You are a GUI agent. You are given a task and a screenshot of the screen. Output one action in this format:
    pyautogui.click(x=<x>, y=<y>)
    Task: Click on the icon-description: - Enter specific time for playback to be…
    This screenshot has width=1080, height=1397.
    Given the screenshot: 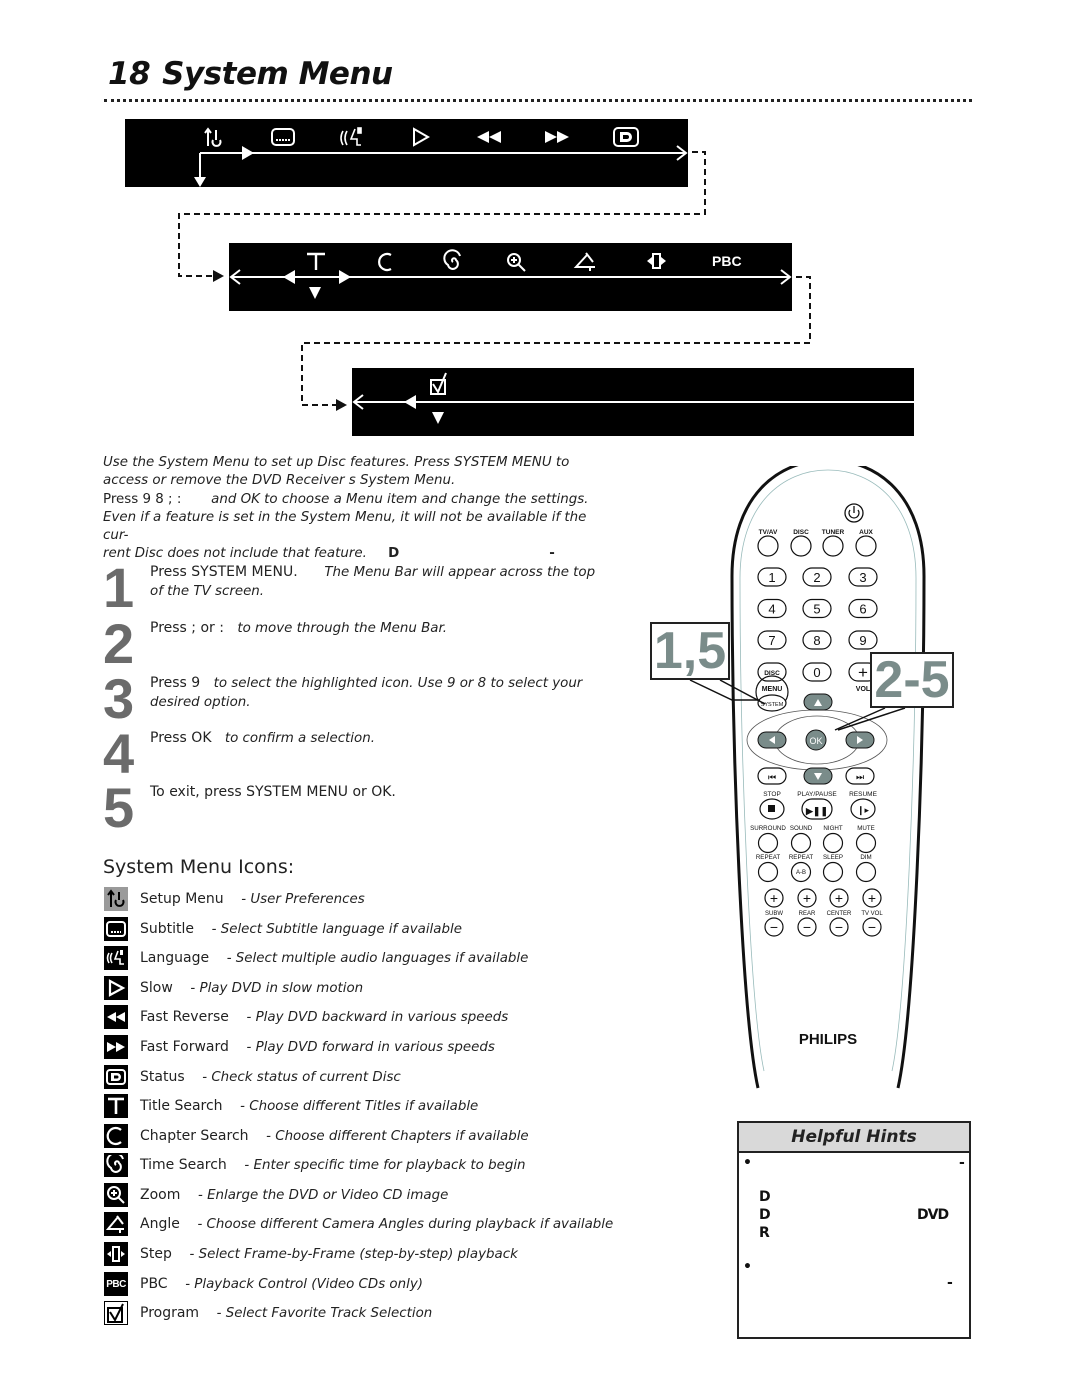 What is the action you would take?
    pyautogui.click(x=383, y=1165)
    